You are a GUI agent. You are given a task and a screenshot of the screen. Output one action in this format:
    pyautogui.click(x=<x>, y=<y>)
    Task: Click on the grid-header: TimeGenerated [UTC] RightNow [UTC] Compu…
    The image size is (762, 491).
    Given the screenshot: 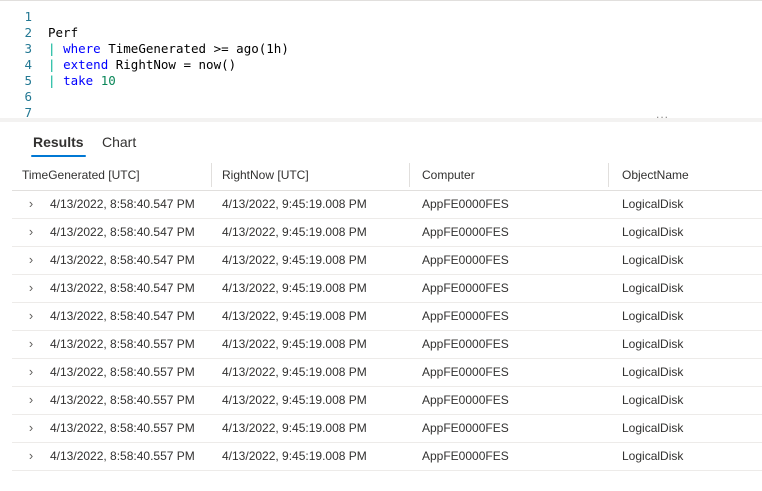 What is the action you would take?
    pyautogui.click(x=387, y=175)
    